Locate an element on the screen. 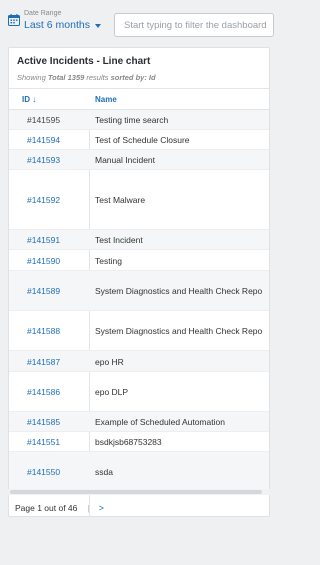 This screenshot has width=320, height=565. incident-name: Test Incident is located at coordinates (119, 240).